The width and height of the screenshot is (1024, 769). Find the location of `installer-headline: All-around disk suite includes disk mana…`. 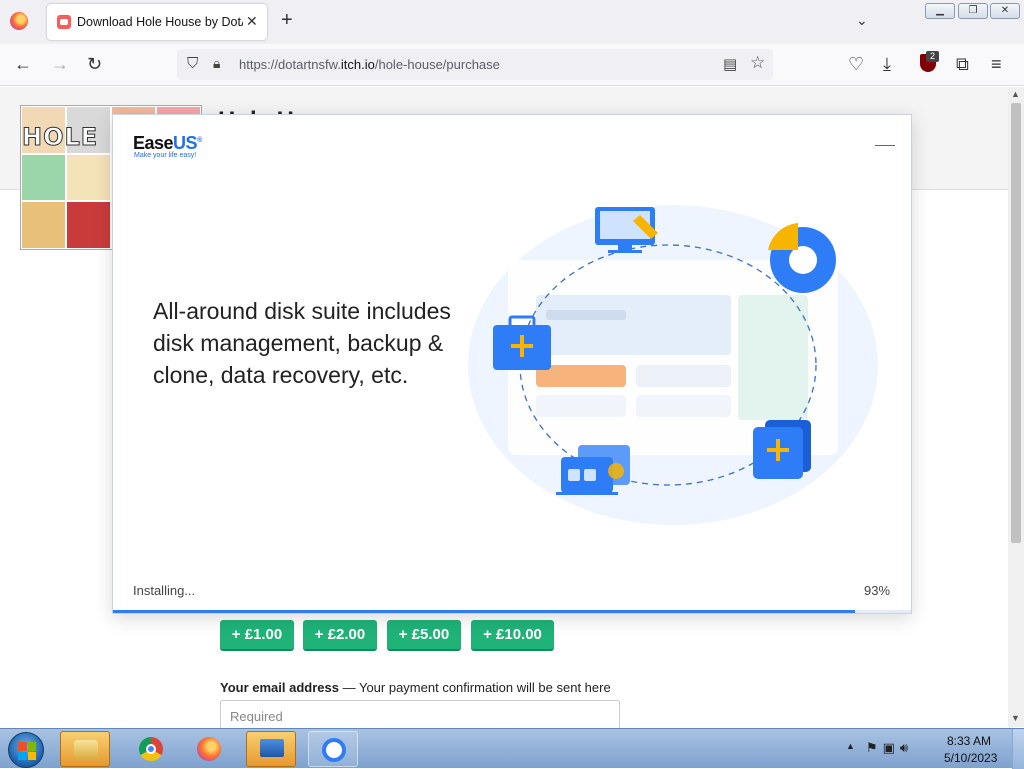

installer-headline: All-around disk suite includes disk mana… is located at coordinates (302, 343).